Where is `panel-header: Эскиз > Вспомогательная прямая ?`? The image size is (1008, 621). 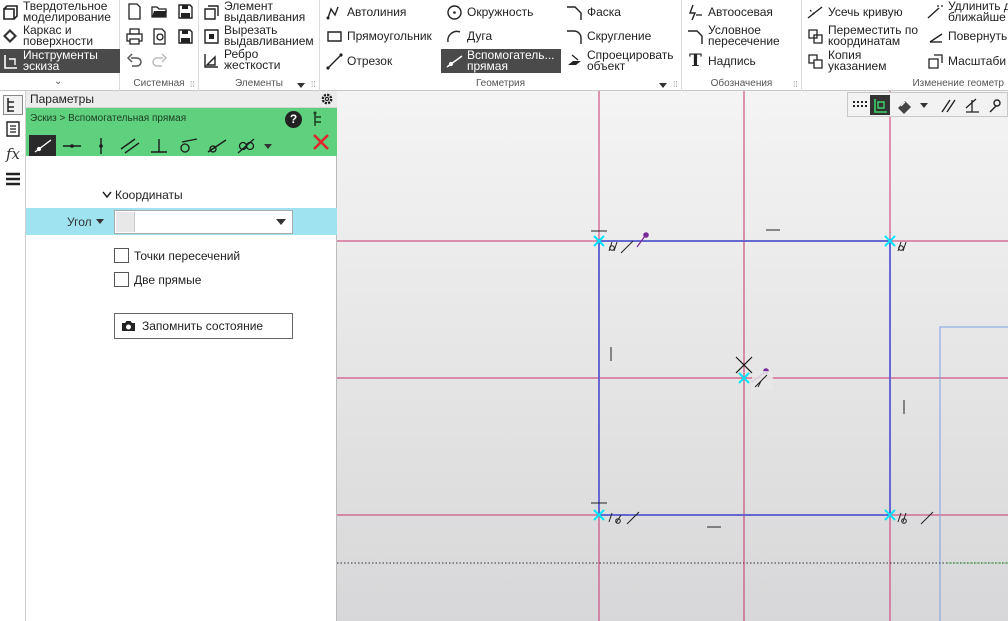
panel-header: Эскиз > Вспомогательная прямая ? is located at coordinates (181, 132).